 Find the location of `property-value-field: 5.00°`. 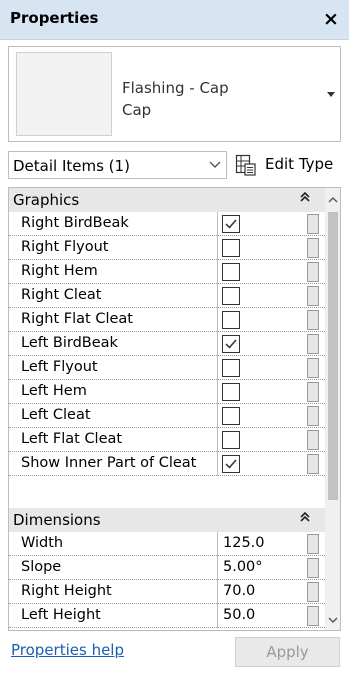

property-value-field: 5.00° is located at coordinates (243, 567).